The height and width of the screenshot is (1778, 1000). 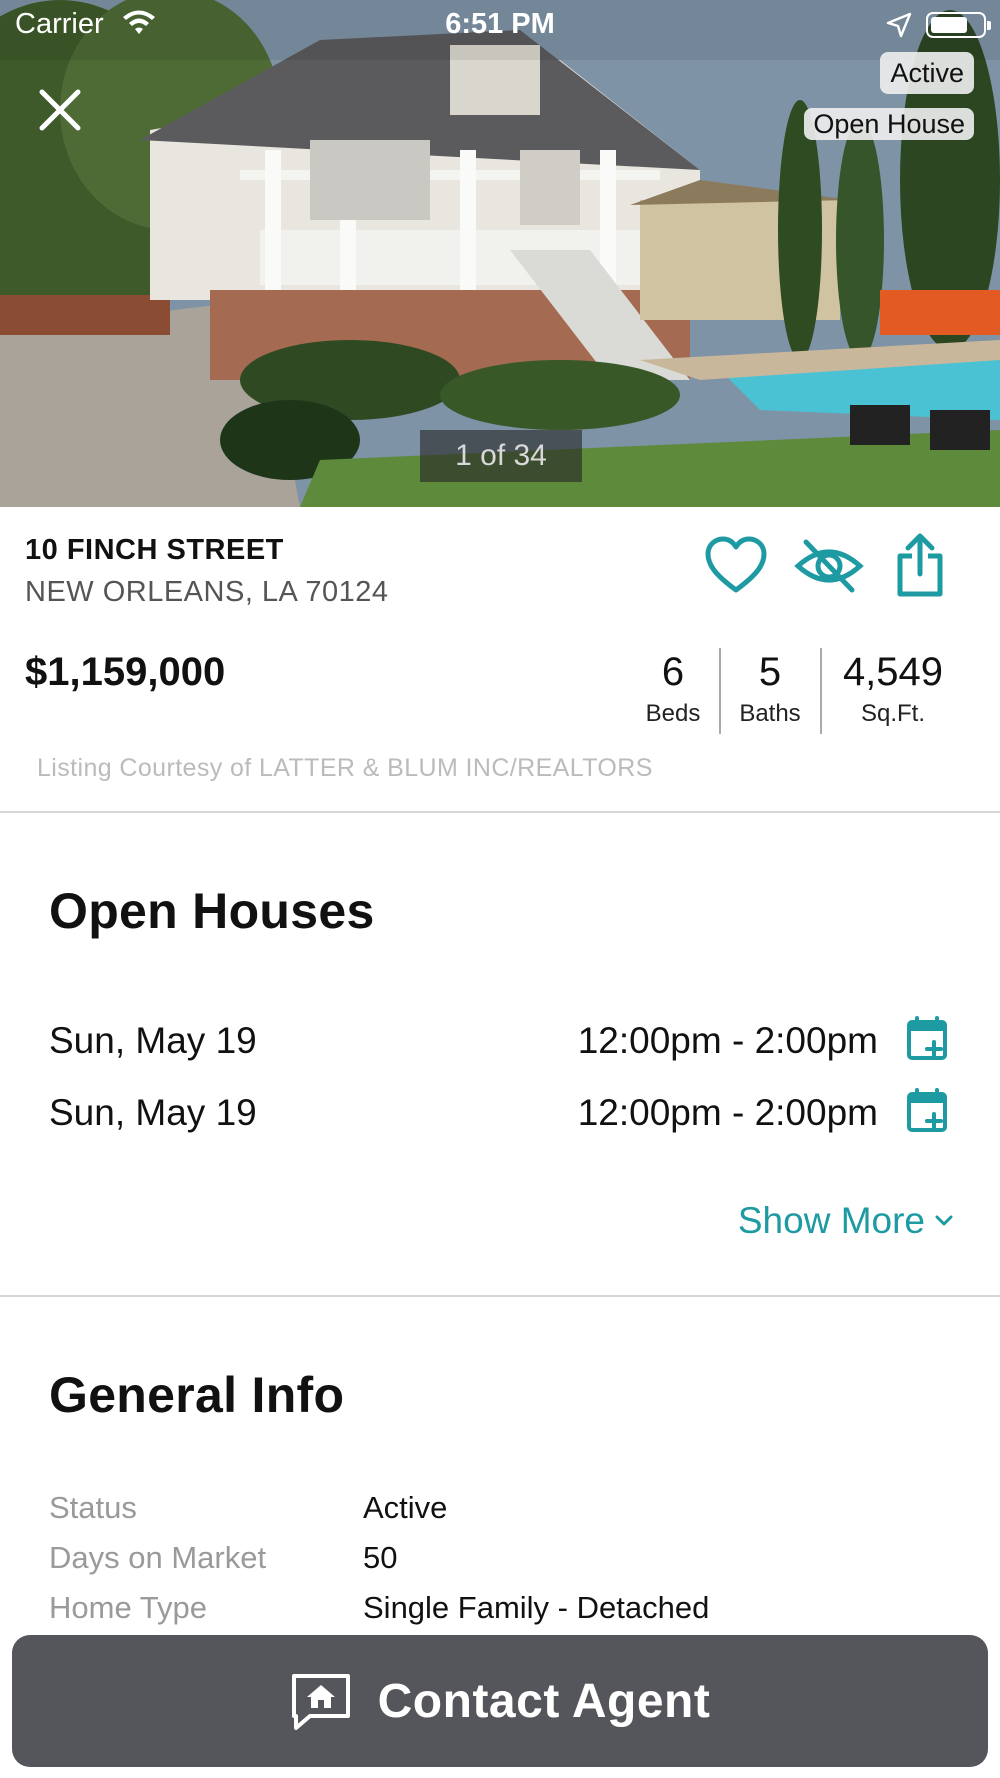 What do you see at coordinates (405, 1507) in the screenshot?
I see `info-value: Active` at bounding box center [405, 1507].